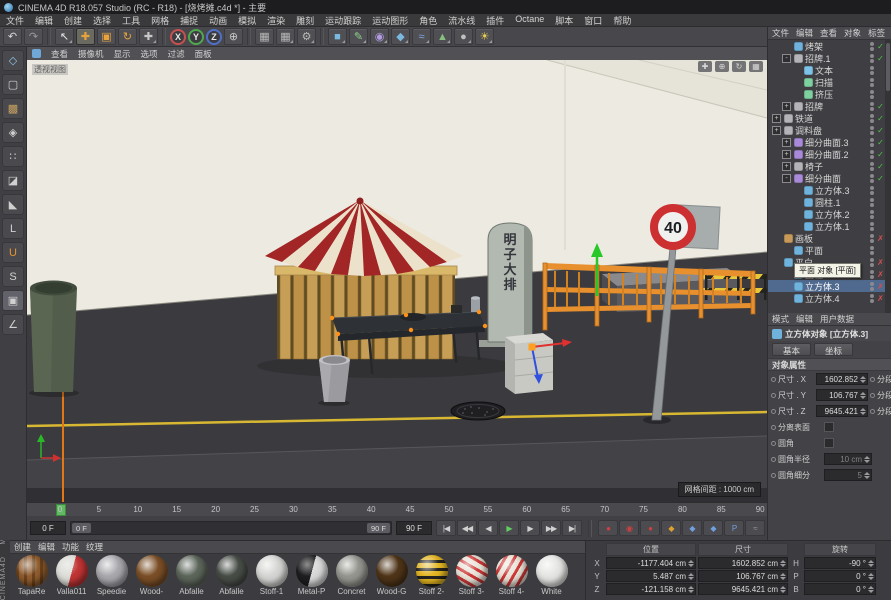 This screenshot has width=891, height=600. I want to click on viewport-menu-2: 显示, so click(122, 54).